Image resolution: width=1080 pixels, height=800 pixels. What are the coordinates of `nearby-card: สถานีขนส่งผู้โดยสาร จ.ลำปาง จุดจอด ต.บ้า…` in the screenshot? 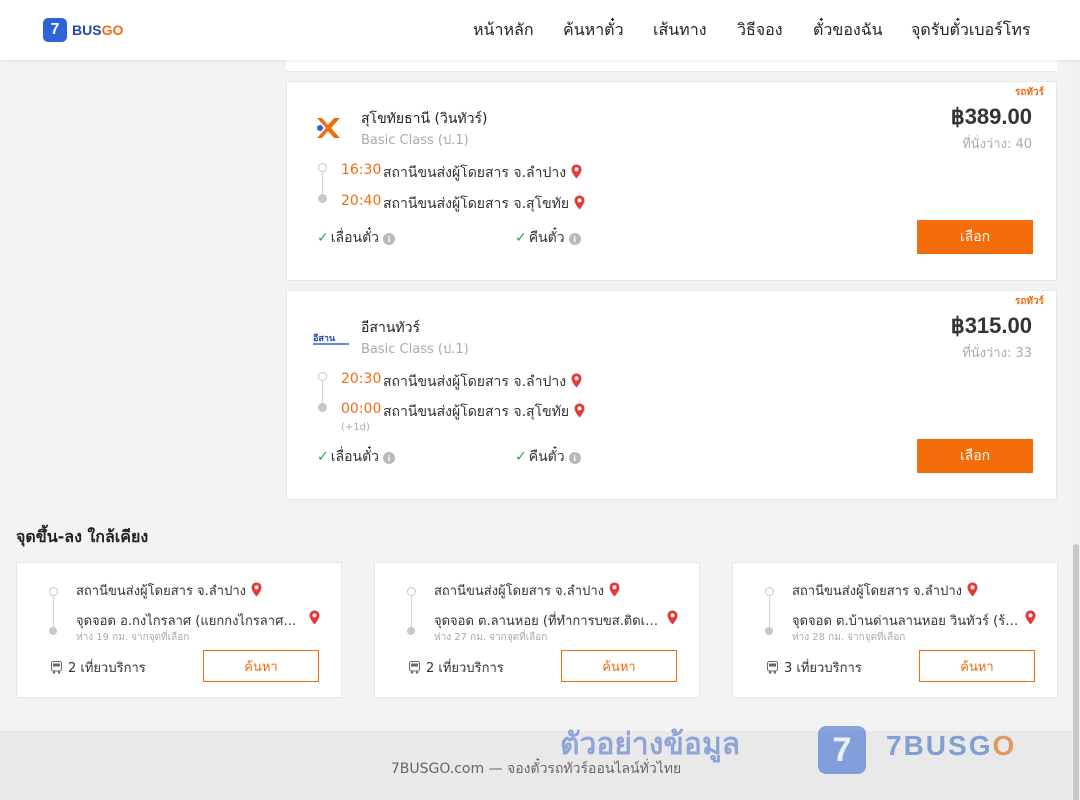 It's located at (895, 630).